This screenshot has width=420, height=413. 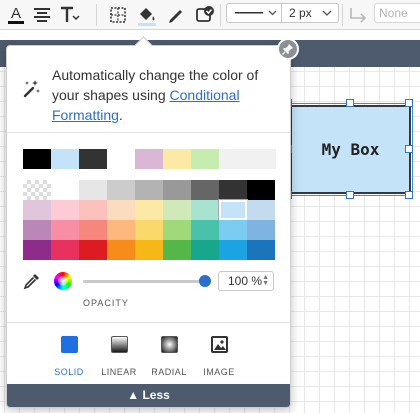 I want to click on stepper-arrows-icon: ▲ ▼, so click(x=265, y=280).